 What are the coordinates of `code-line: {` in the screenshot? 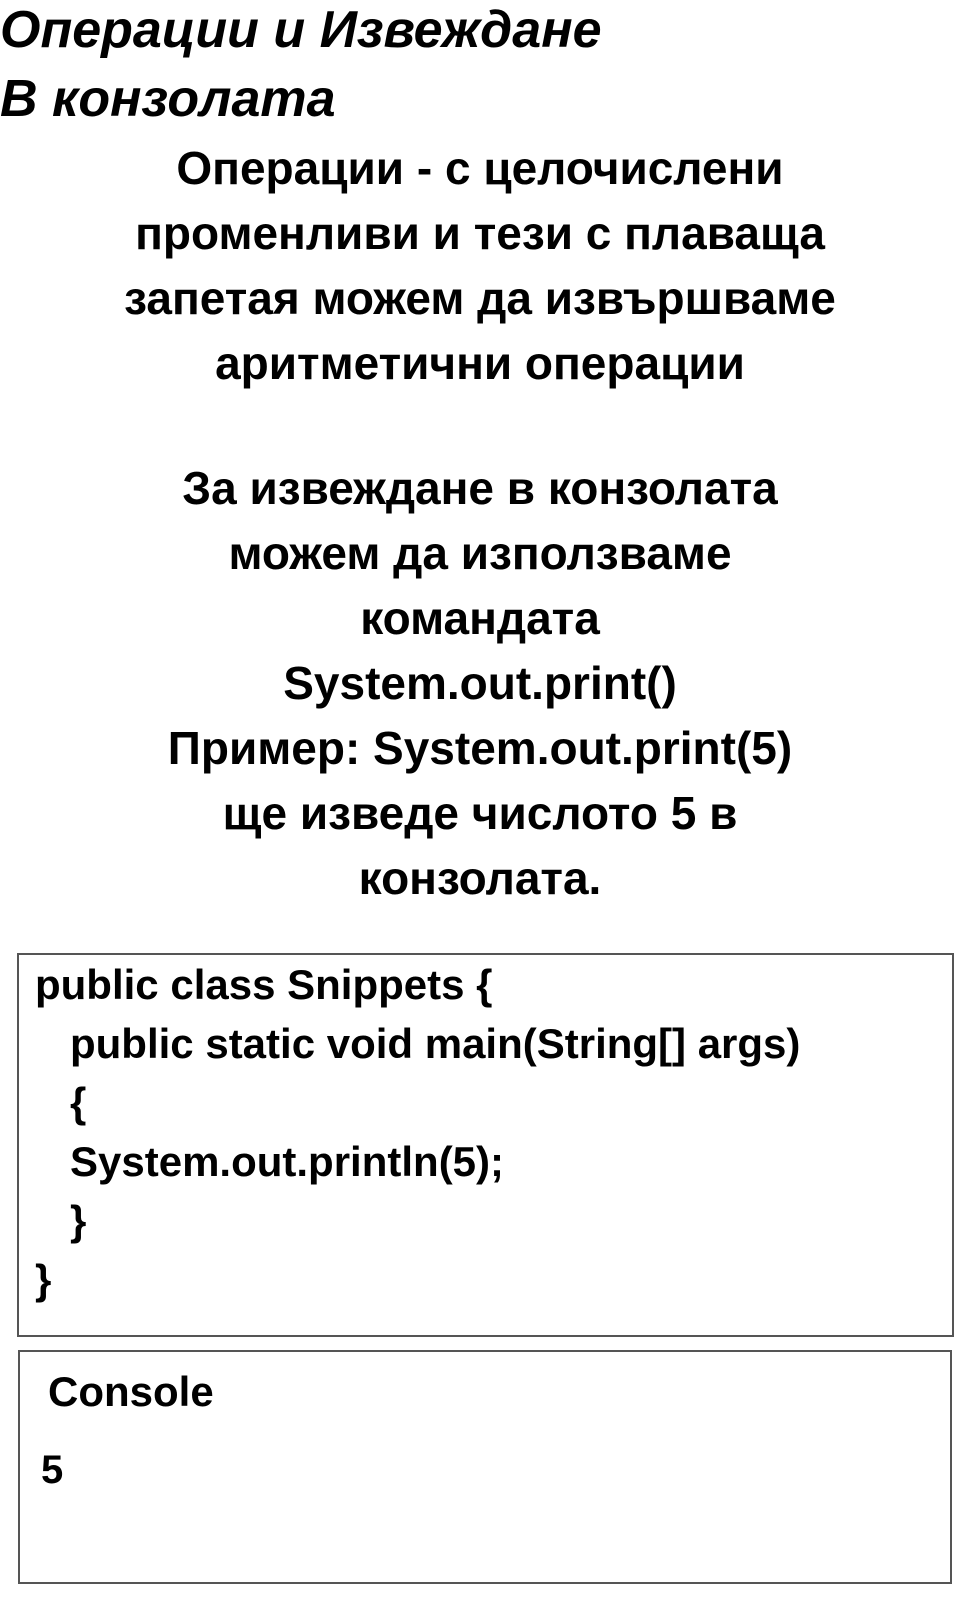 It's located at (78, 1102).